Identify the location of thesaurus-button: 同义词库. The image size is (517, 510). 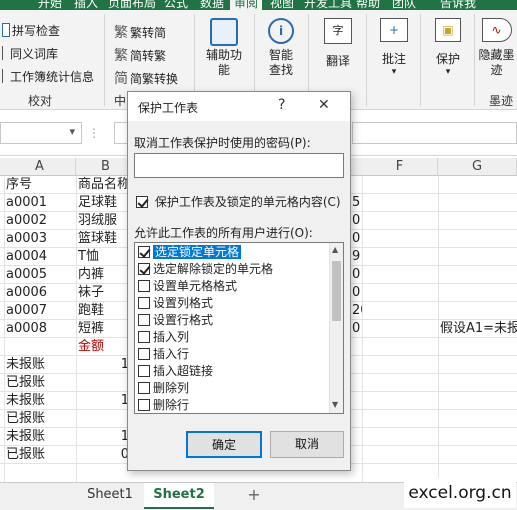
(30, 53).